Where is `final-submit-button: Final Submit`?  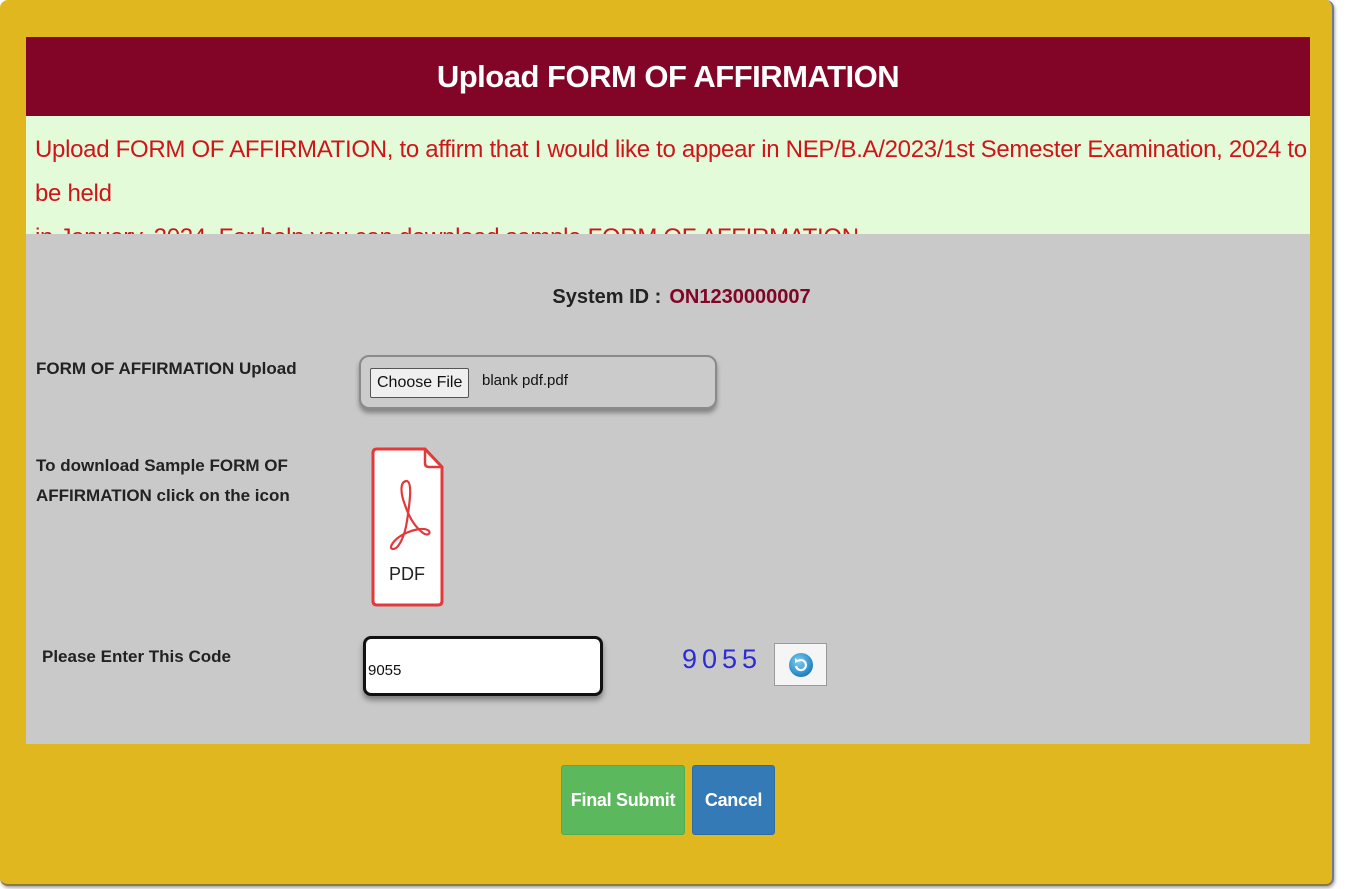 final-submit-button: Final Submit is located at coordinates (623, 800).